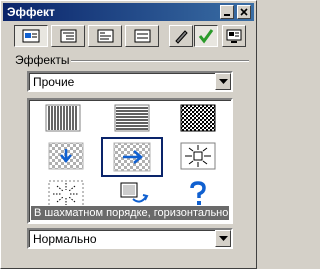 The width and height of the screenshot is (320, 269). Describe the element at coordinates (130, 81) in the screenshot. I see `effect-category-select: Прочие` at that location.